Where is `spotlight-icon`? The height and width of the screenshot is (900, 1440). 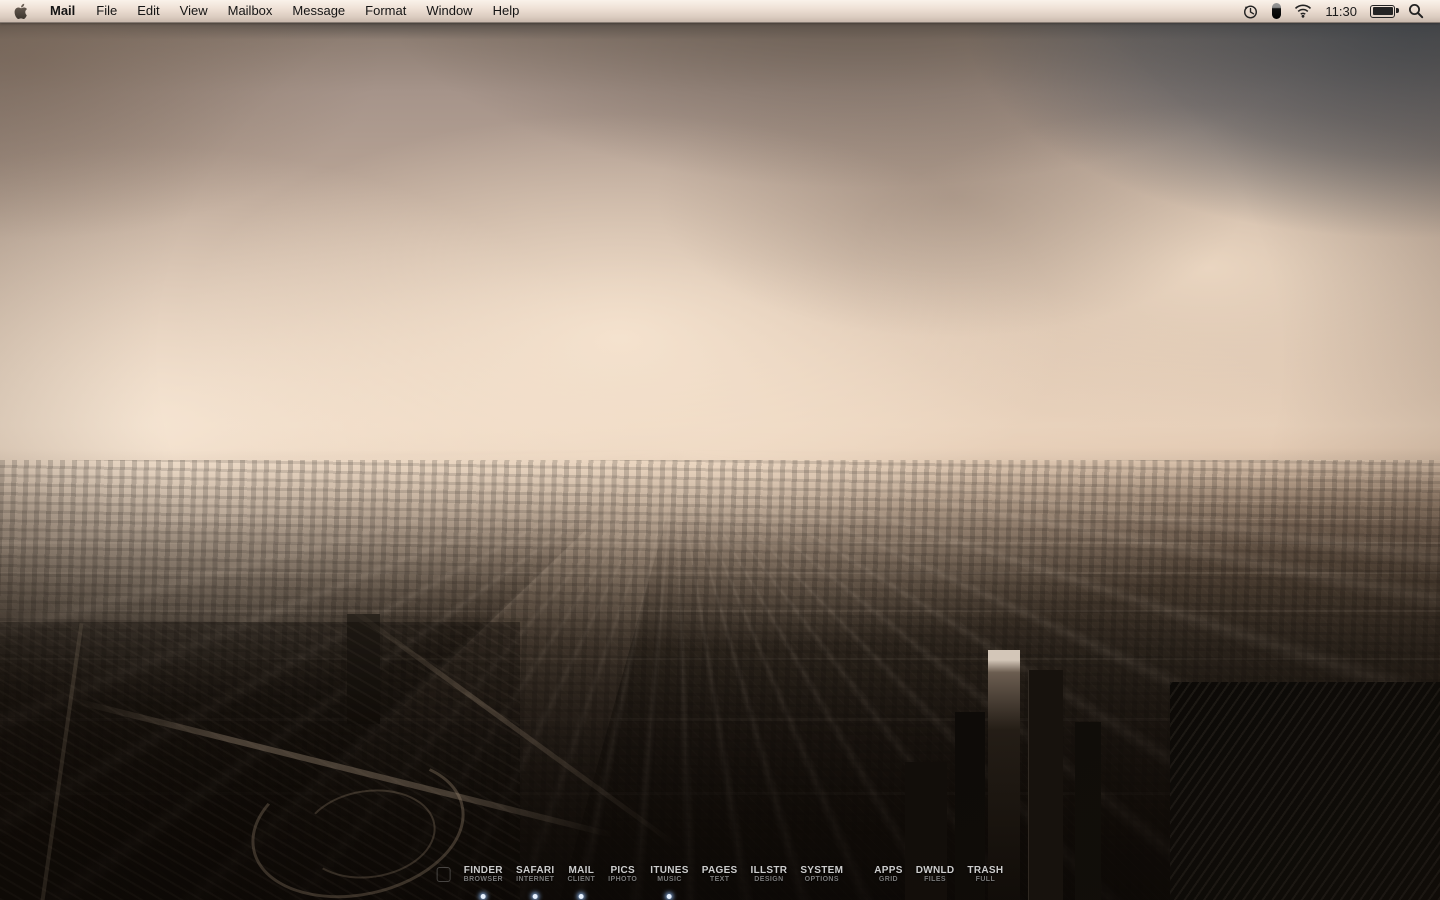 spotlight-icon is located at coordinates (1416, 11).